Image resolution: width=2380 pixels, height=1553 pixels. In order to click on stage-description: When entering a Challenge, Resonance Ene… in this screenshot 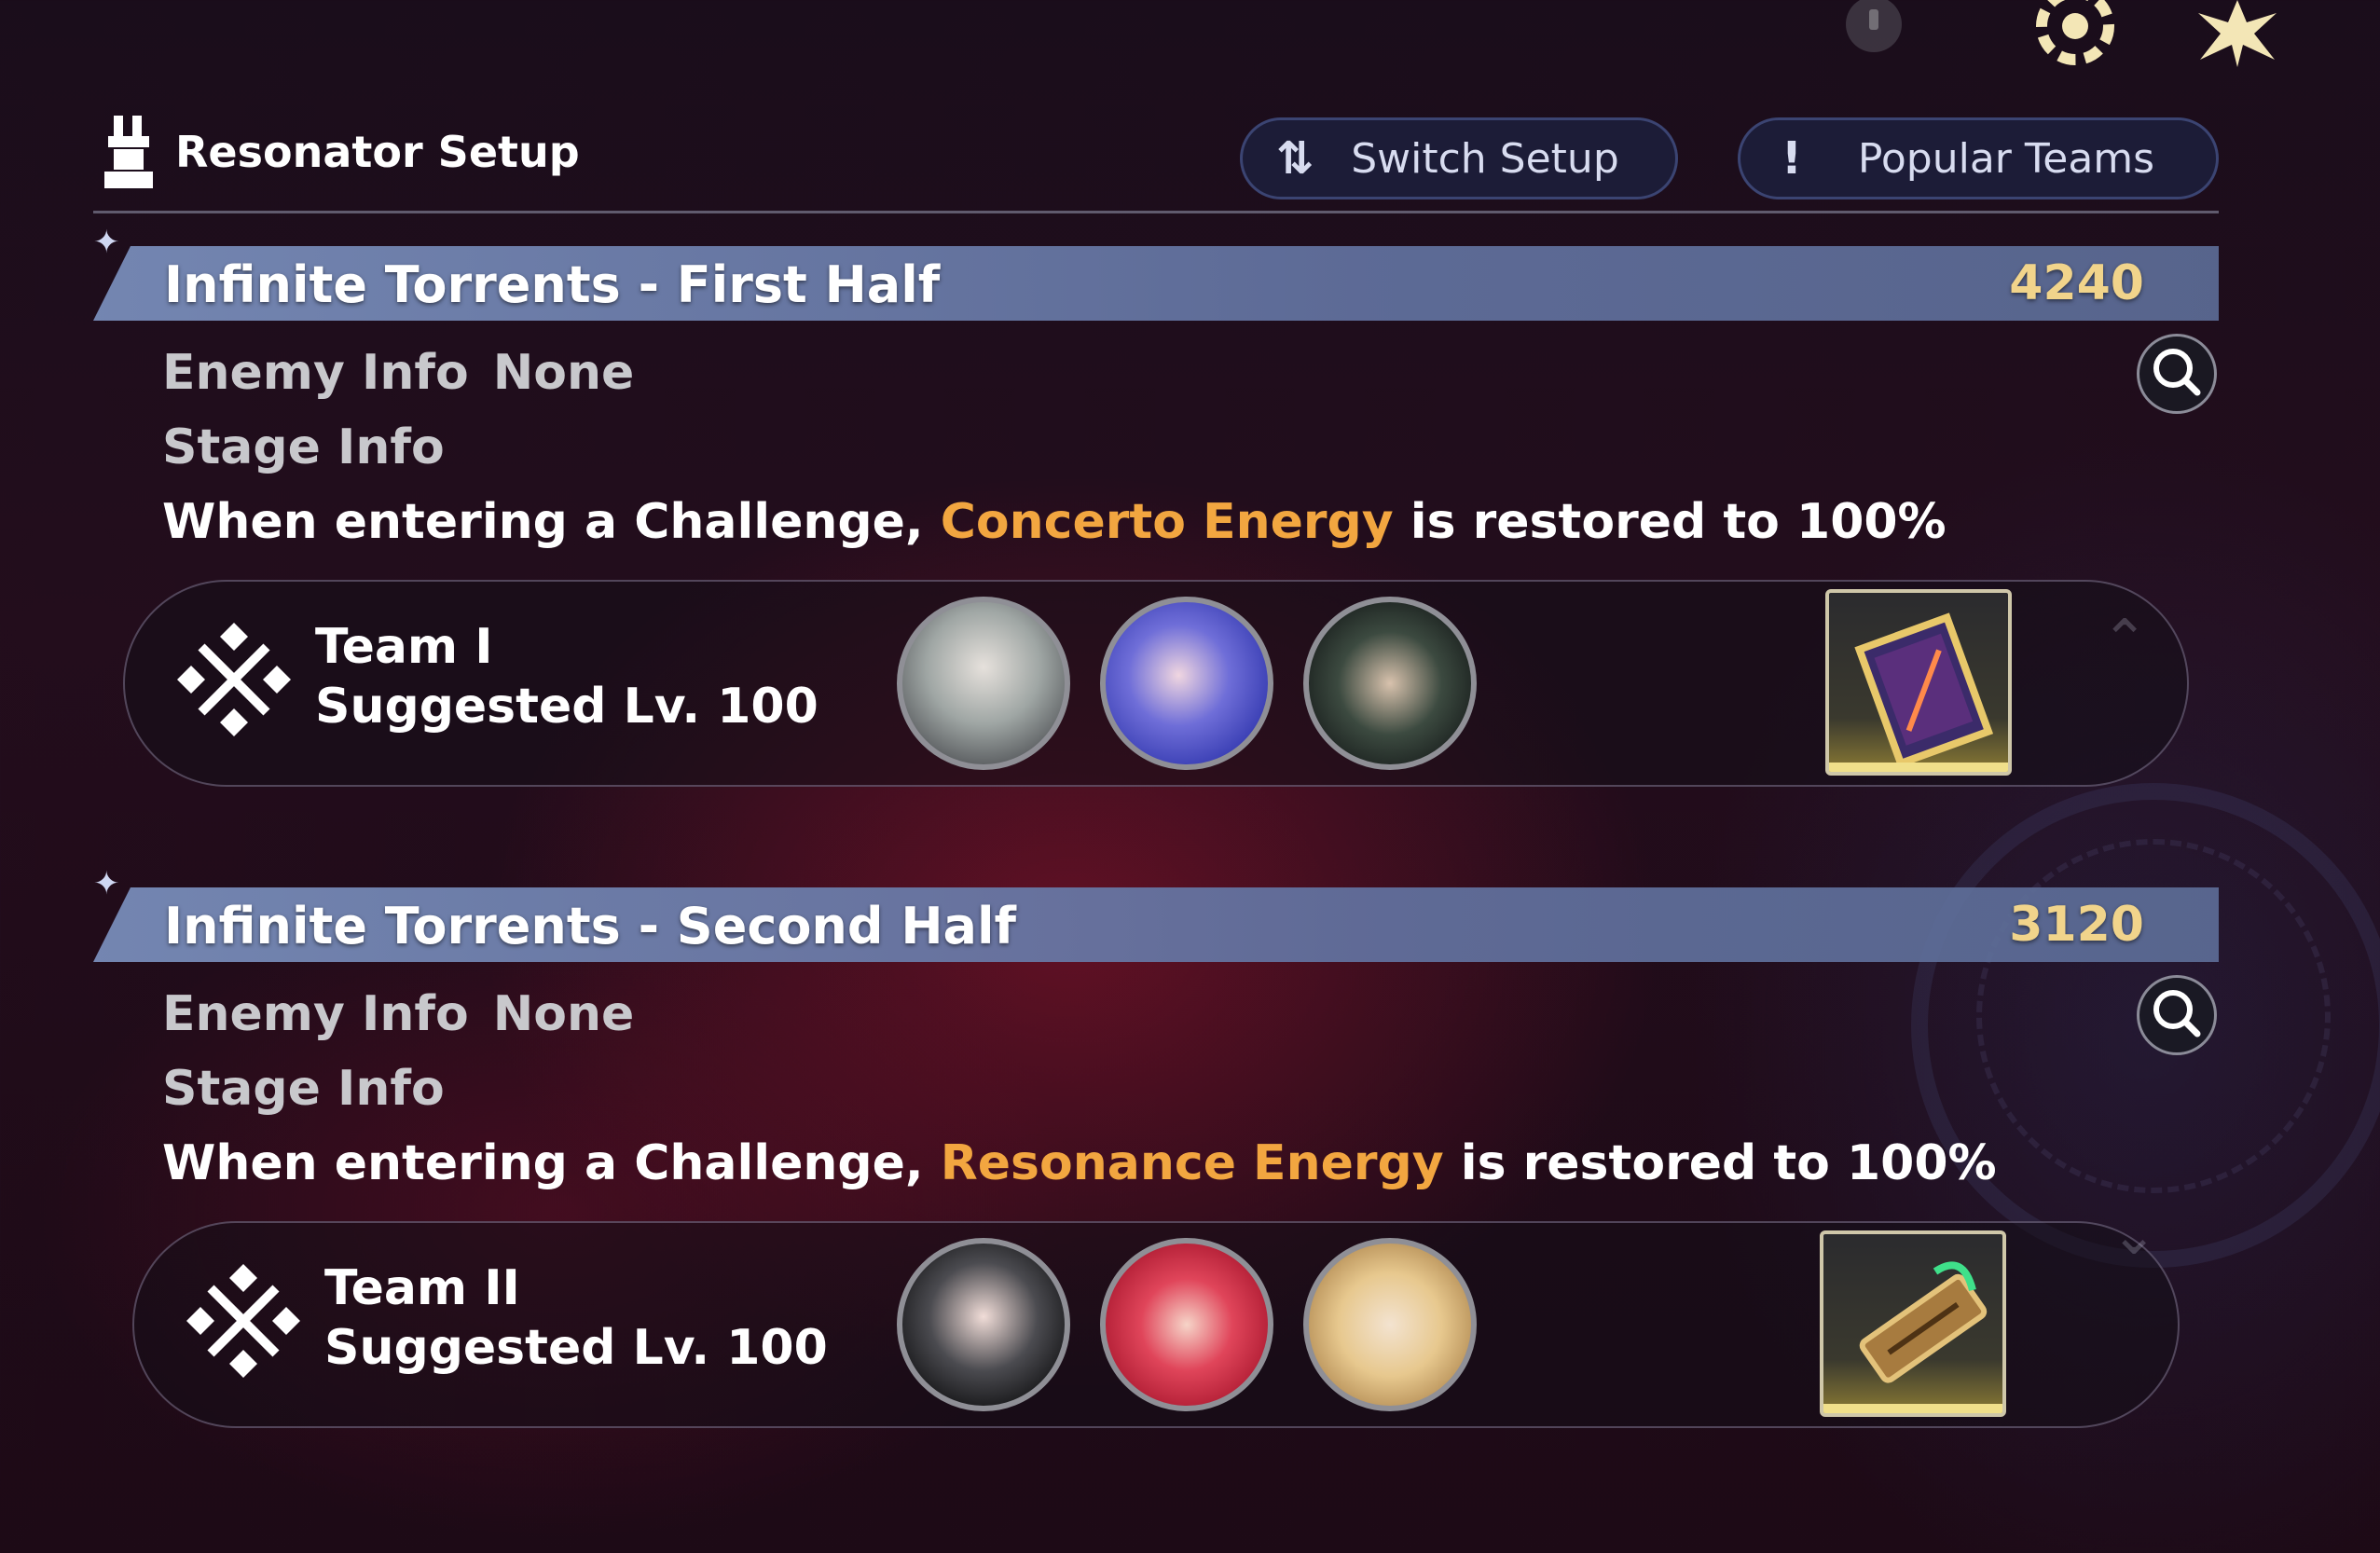, I will do `click(1079, 1163)`.